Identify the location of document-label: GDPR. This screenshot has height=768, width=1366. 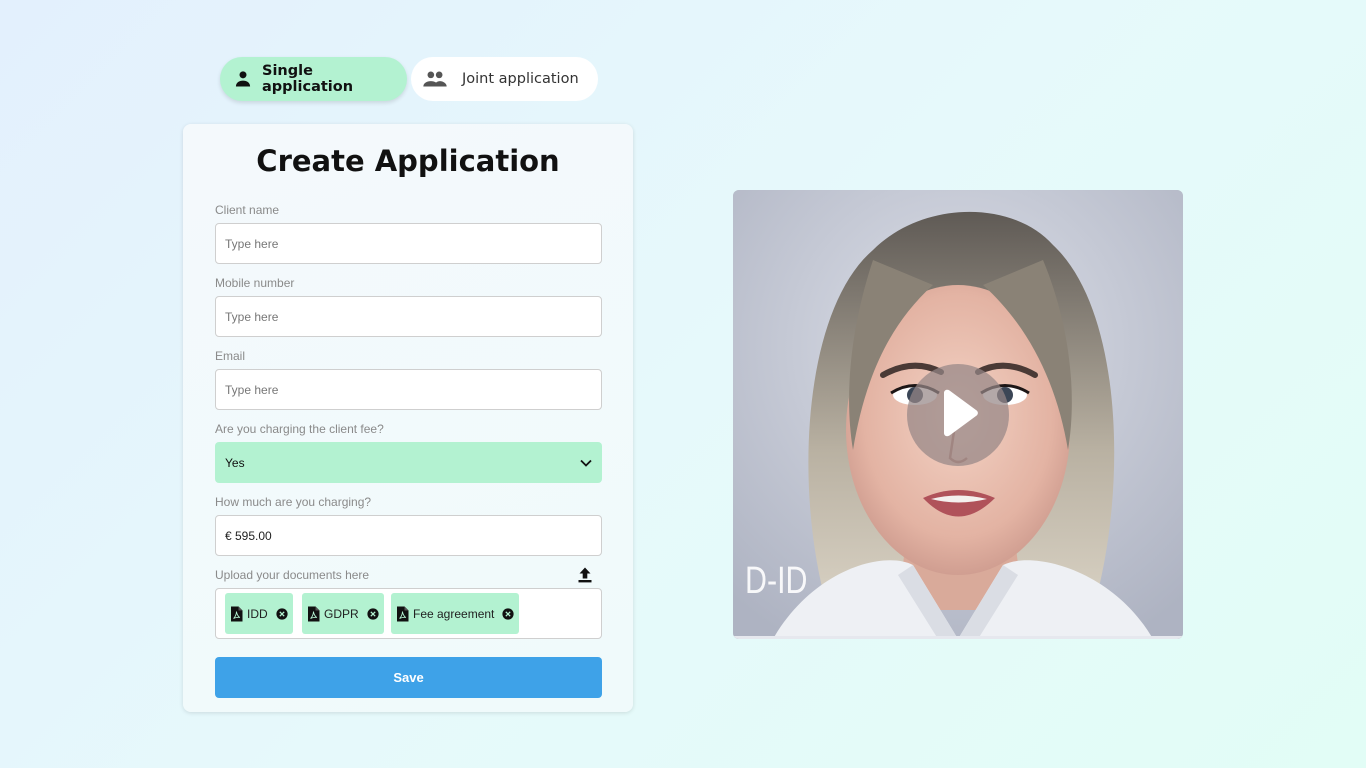
(341, 613).